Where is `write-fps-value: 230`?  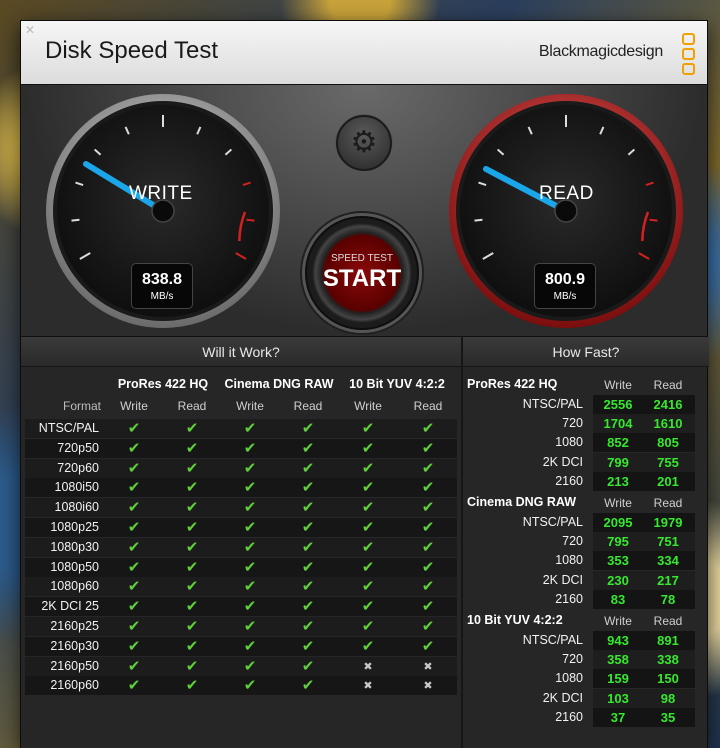 write-fps-value: 230 is located at coordinates (618, 580).